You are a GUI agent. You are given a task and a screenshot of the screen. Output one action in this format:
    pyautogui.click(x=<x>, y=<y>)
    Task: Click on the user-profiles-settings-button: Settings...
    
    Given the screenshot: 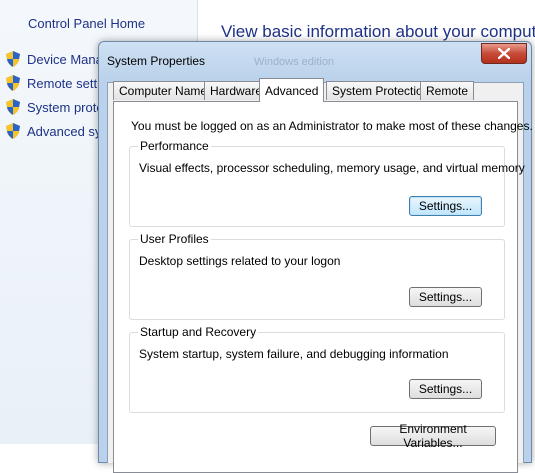 What is the action you would take?
    pyautogui.click(x=445, y=297)
    